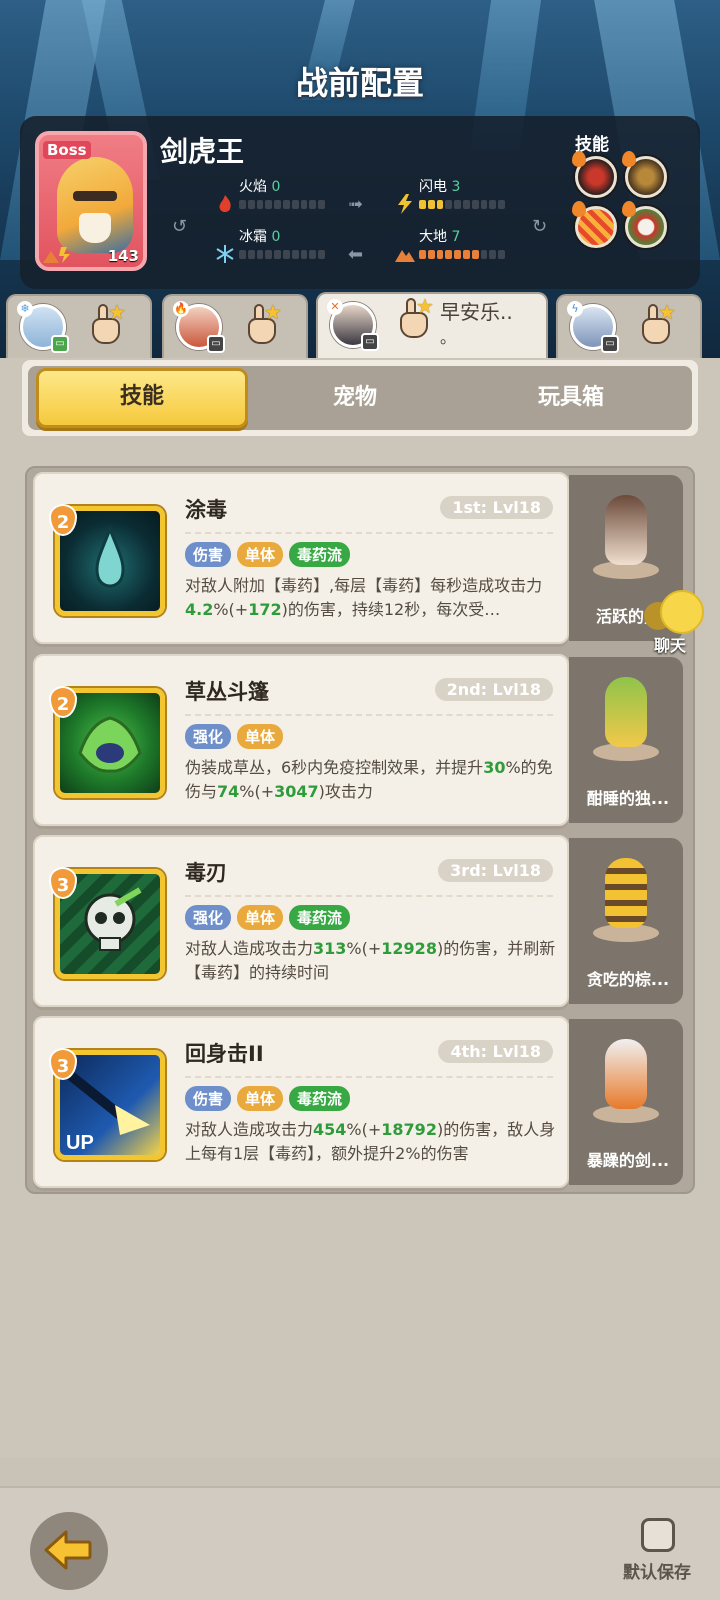 The width and height of the screenshot is (720, 1600). Describe the element at coordinates (356, 254) in the screenshot. I see `swirl-arrow-icon: ⬅` at that location.